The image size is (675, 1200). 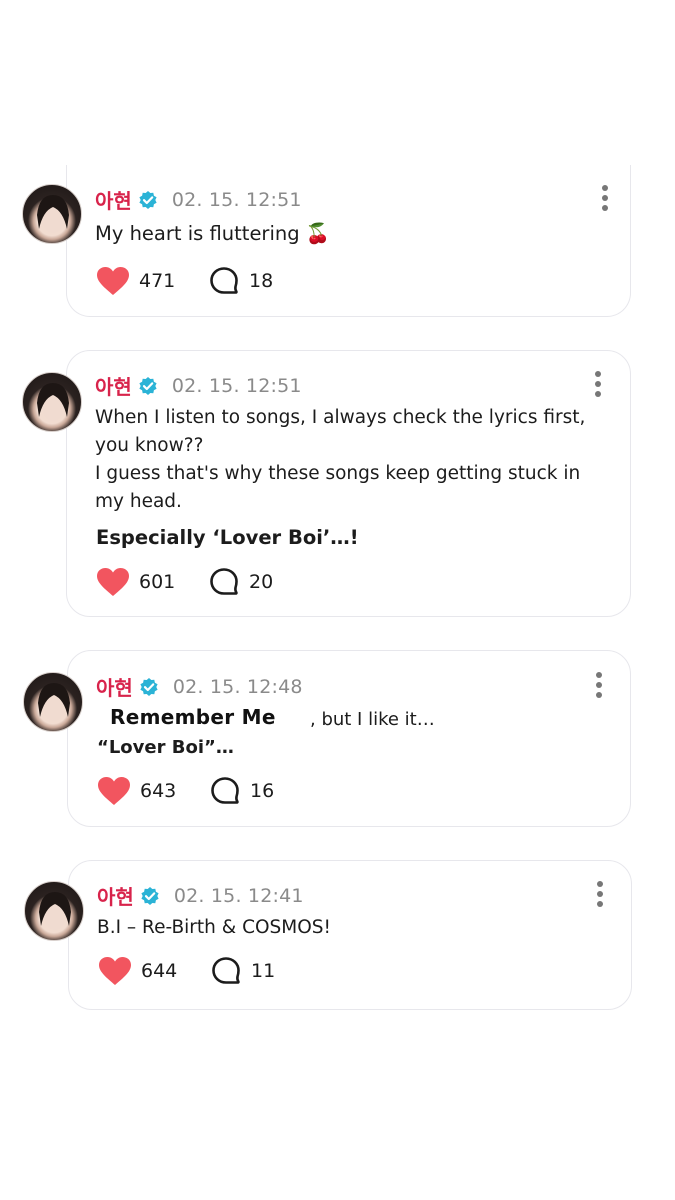 What do you see at coordinates (149, 445) in the screenshot?
I see `post-text-line: you know??` at bounding box center [149, 445].